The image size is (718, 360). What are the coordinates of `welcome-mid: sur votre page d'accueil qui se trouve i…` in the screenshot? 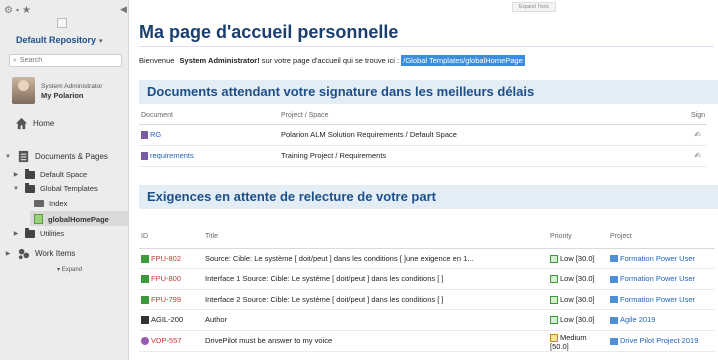 It's located at (330, 60).